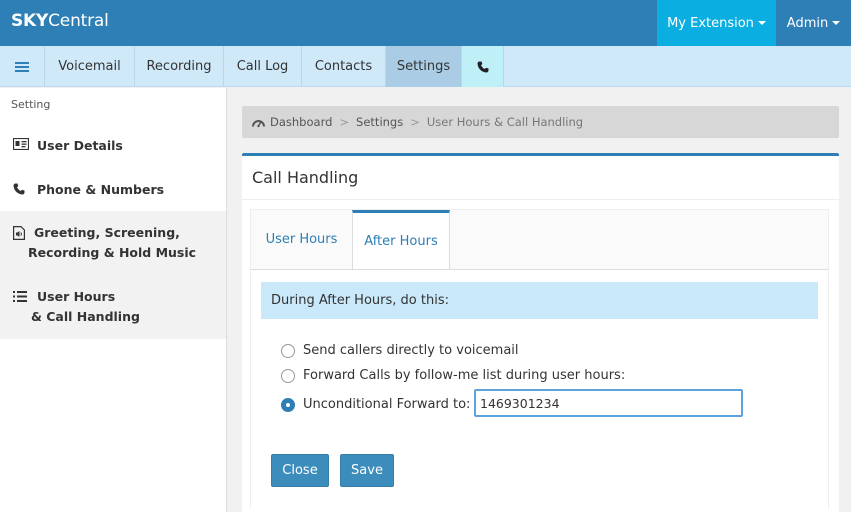 Image resolution: width=851 pixels, height=512 pixels. I want to click on nav-settings: Settings, so click(424, 66).